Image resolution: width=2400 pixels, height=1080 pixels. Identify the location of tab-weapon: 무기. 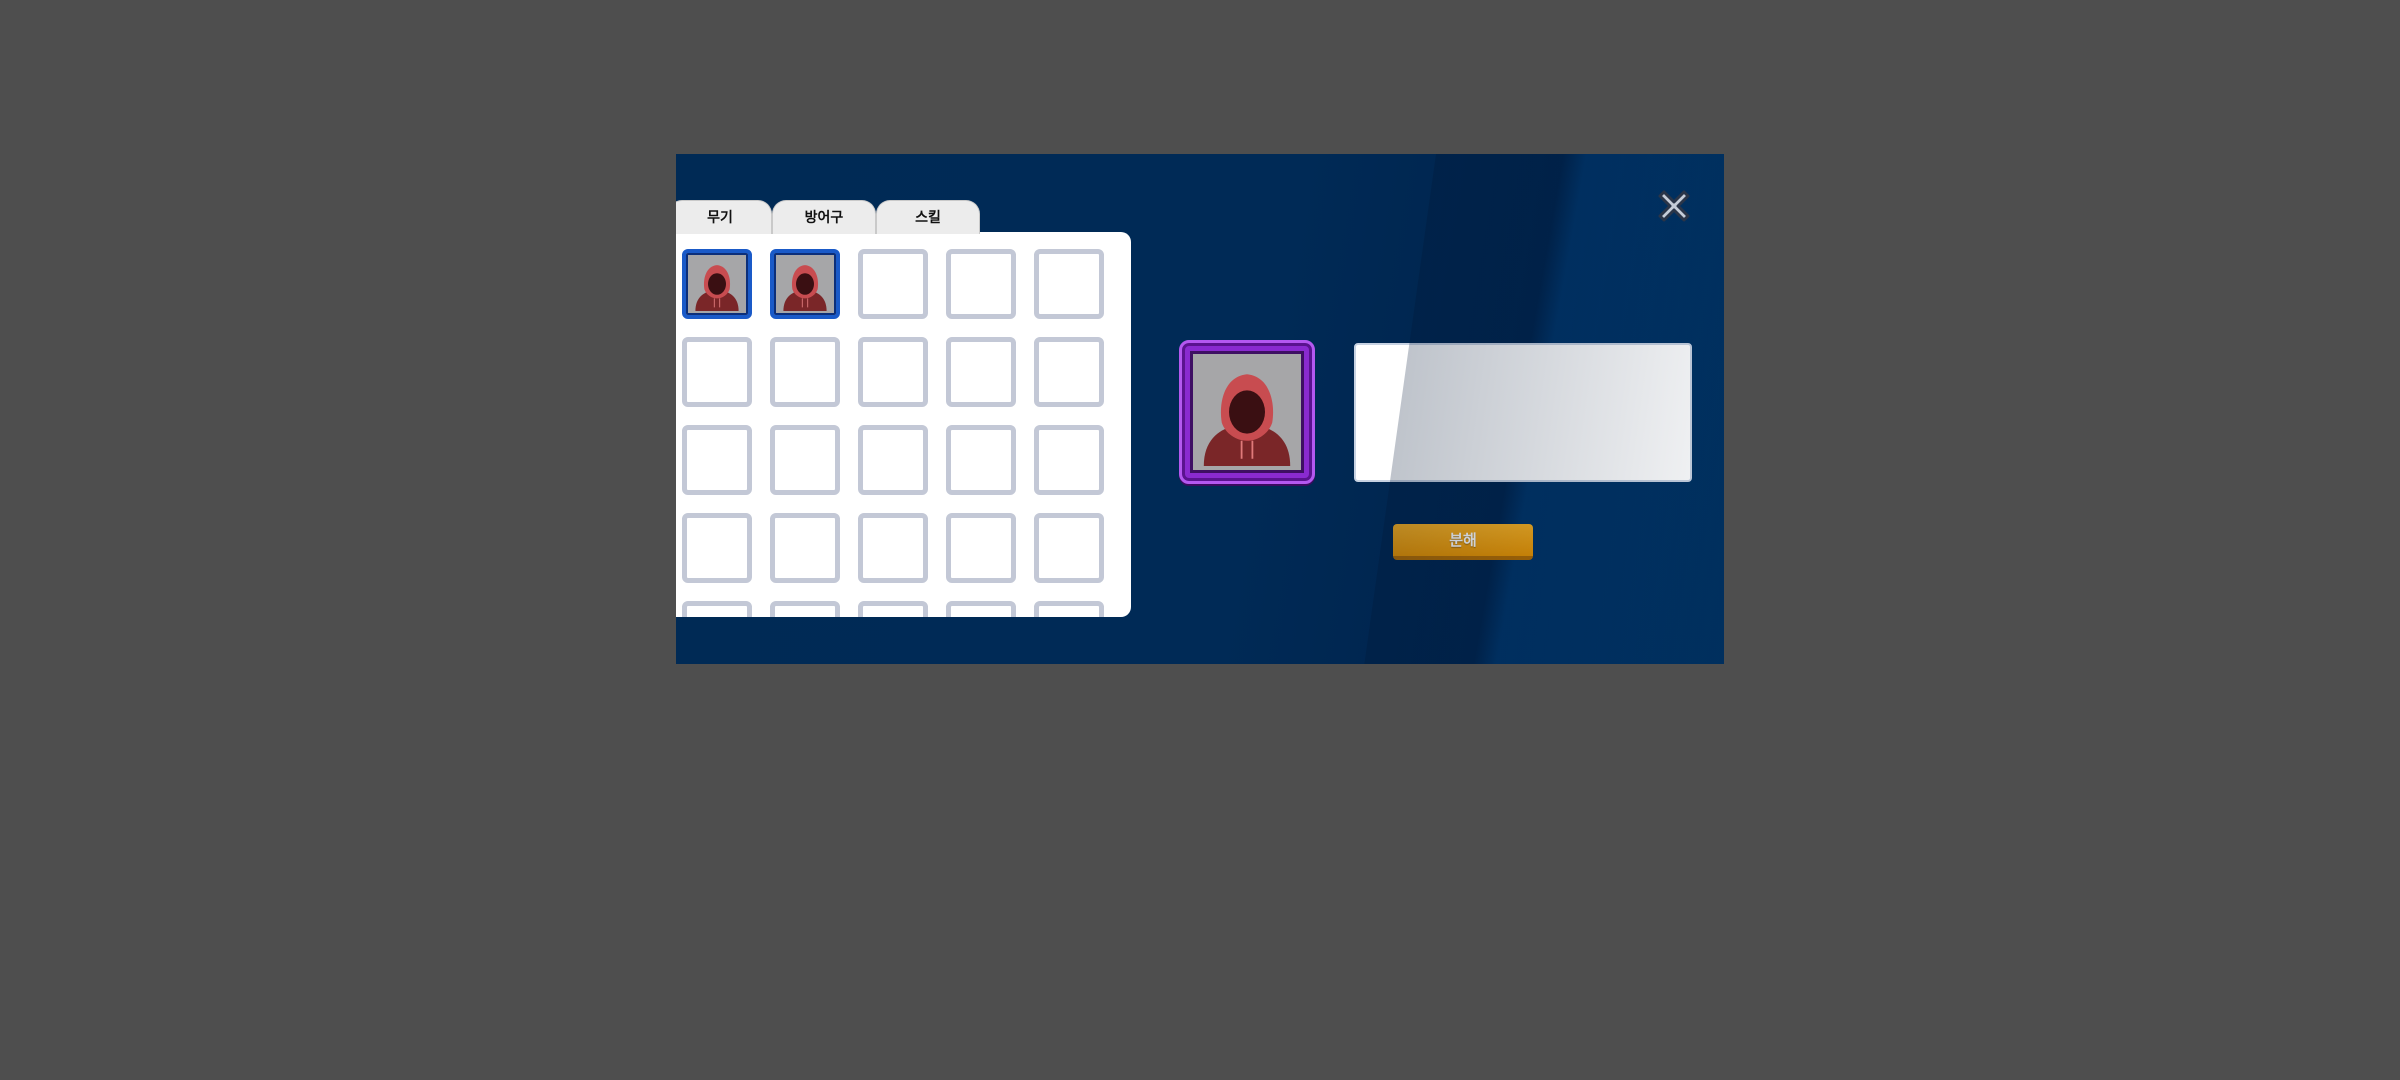
(724, 217).